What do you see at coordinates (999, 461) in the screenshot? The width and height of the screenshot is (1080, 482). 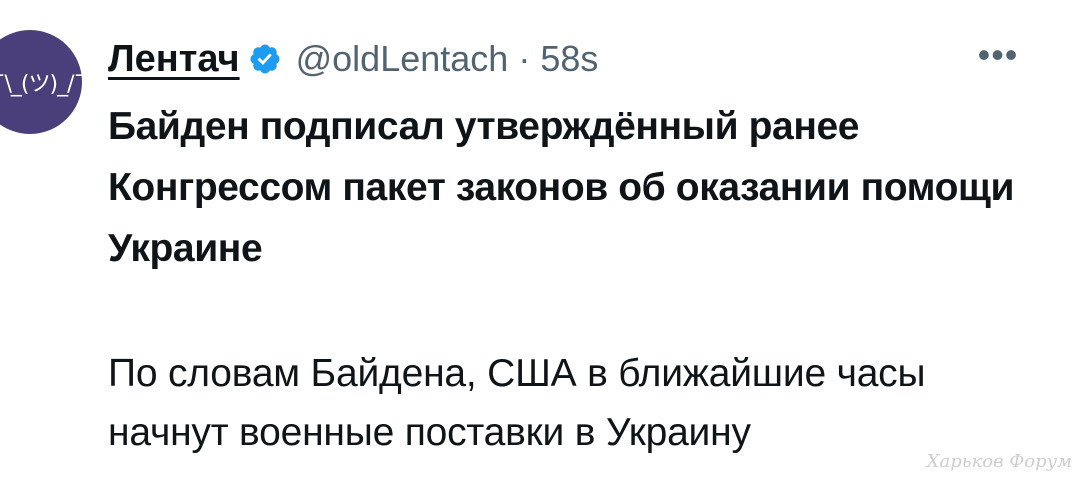 I see `watermark-text: Харьков Форум` at bounding box center [999, 461].